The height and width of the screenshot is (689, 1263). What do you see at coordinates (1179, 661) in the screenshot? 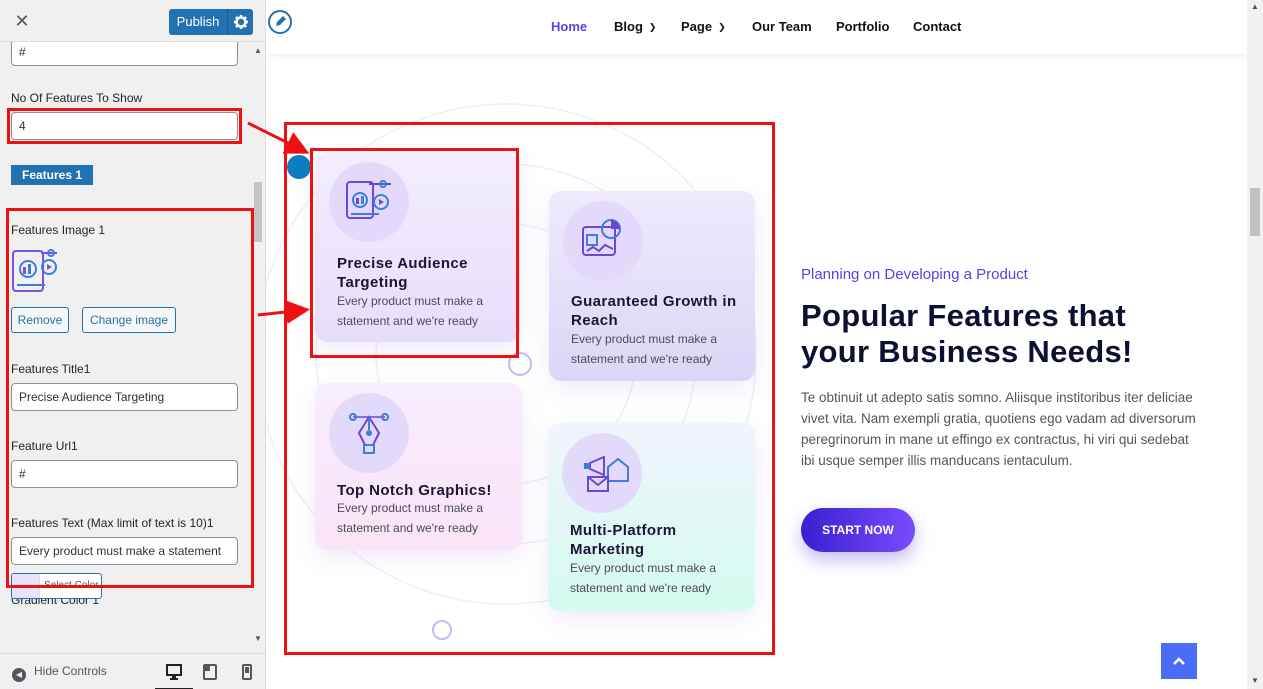
I see `back-to-top-button` at bounding box center [1179, 661].